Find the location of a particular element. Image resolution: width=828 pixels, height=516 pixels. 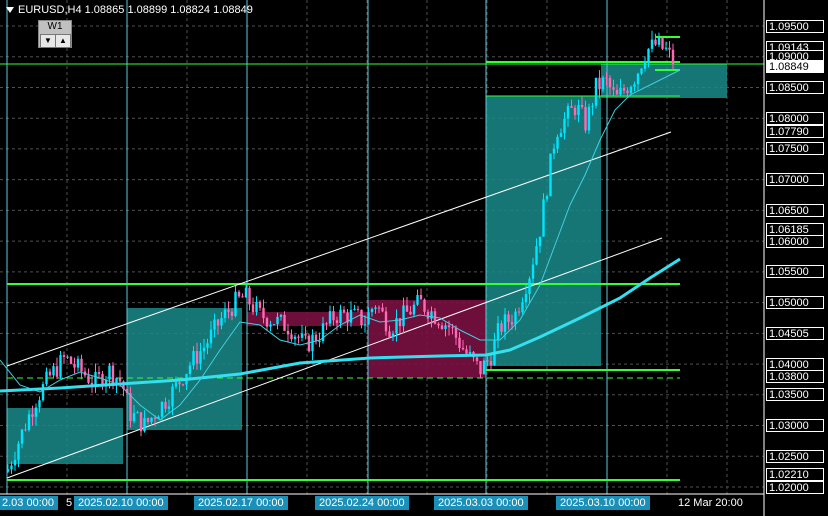

price-label: 1.03500 is located at coordinates (795, 395).